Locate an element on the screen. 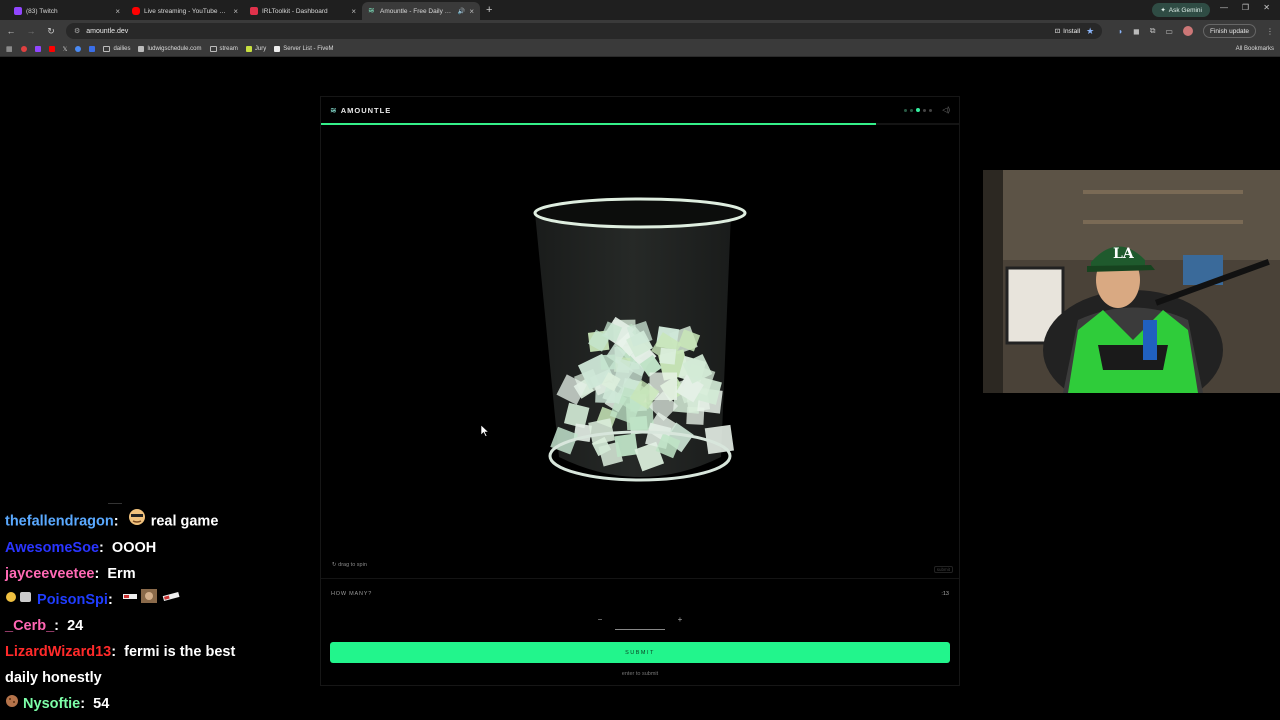  new-tab-button: + is located at coordinates (489, 10).